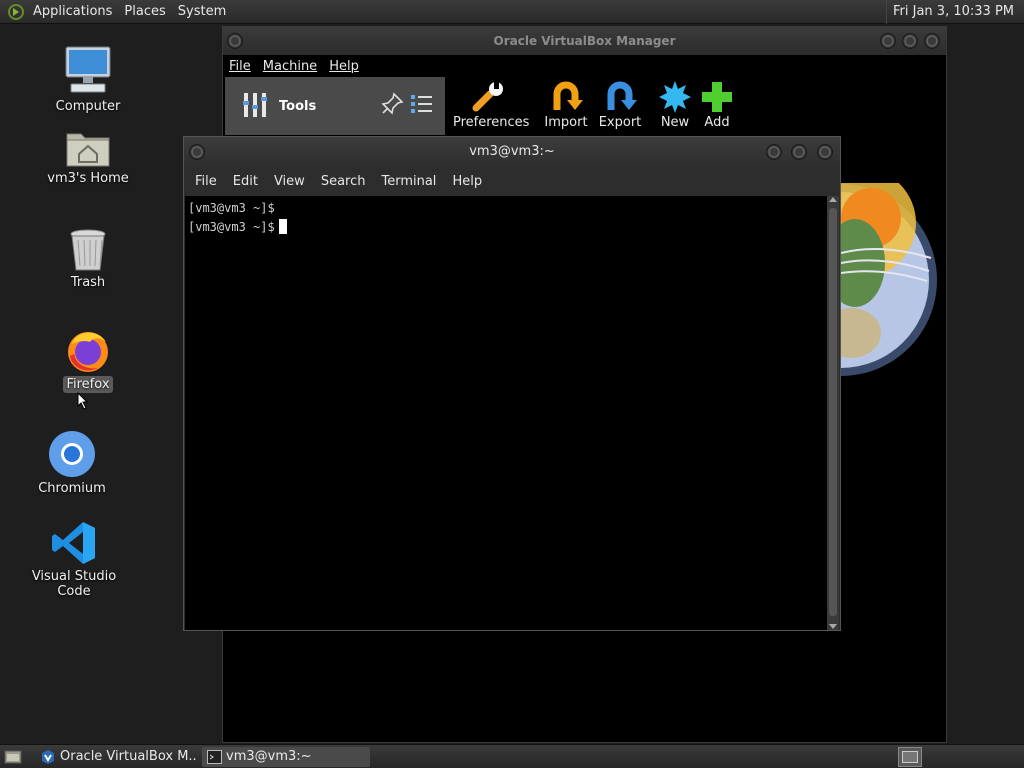 This screenshot has width=1024, height=768. I want to click on vbox-title: Oracle VirtualBox Manager, so click(584, 41).